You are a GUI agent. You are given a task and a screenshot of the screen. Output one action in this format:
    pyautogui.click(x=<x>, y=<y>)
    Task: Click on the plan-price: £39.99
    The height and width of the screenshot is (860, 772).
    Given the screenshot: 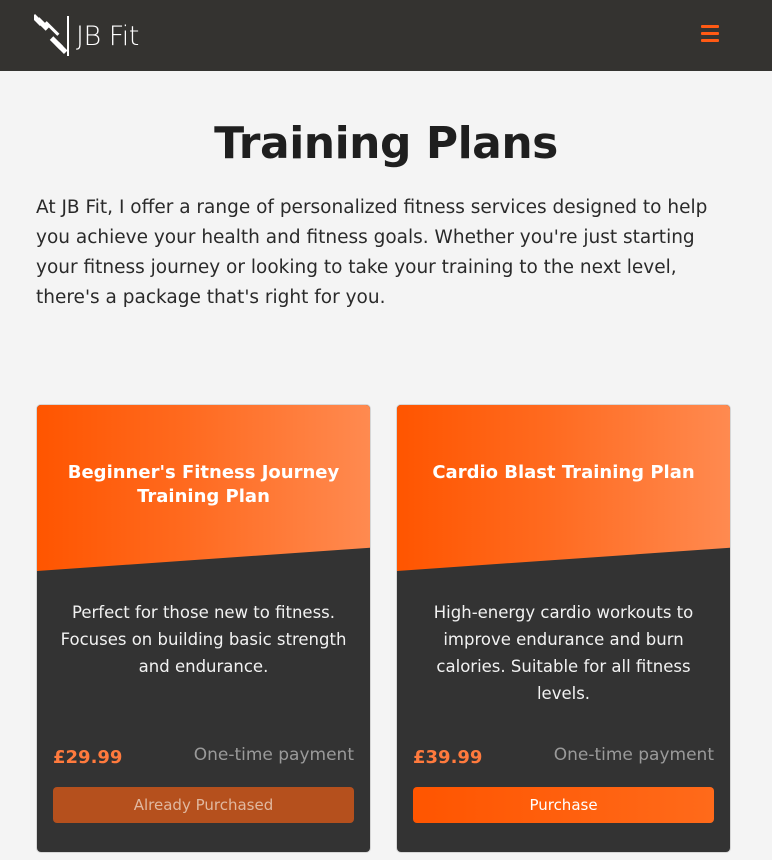 What is the action you would take?
    pyautogui.click(x=448, y=757)
    